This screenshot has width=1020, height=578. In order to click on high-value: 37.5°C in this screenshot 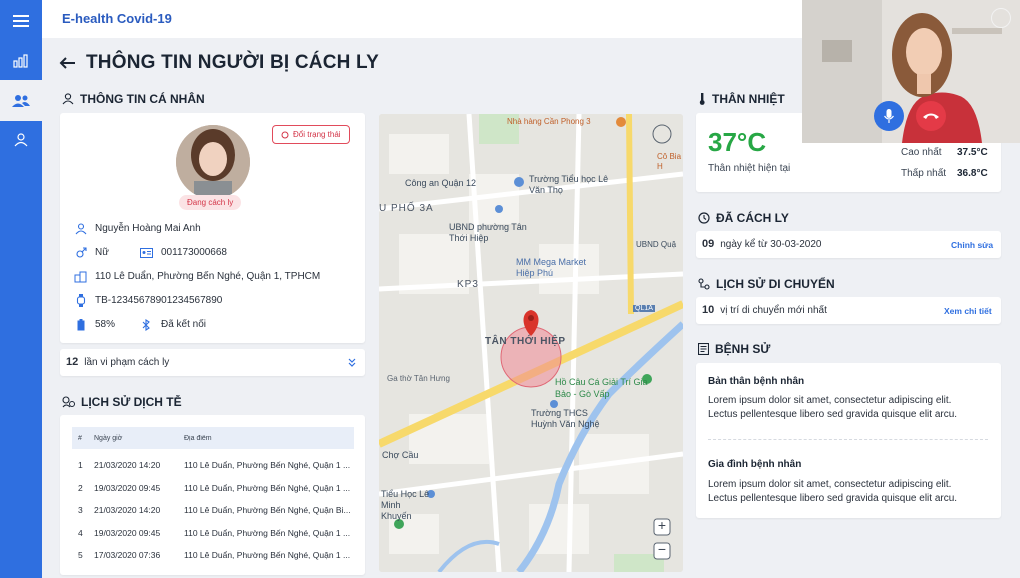, I will do `click(972, 152)`.